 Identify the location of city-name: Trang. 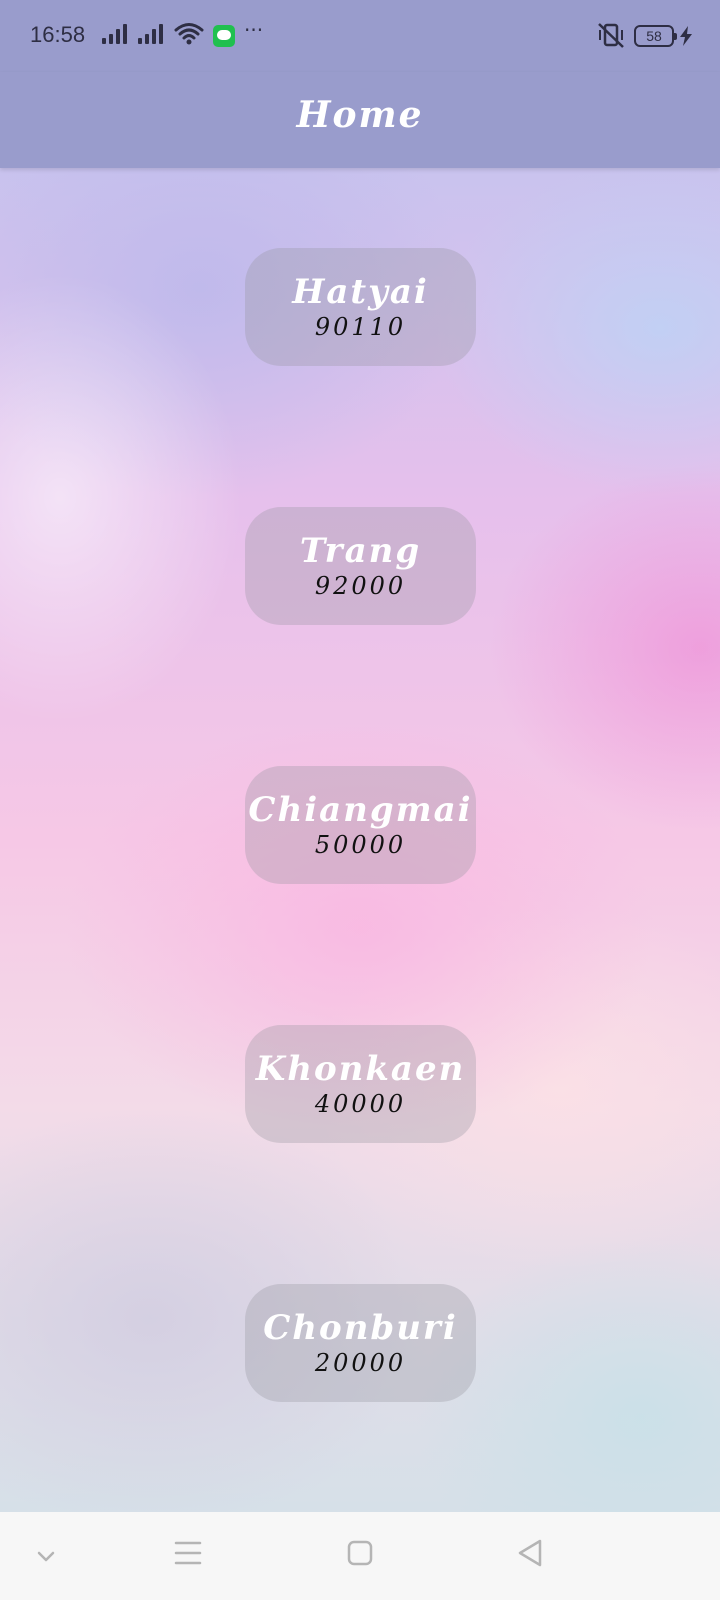
(360, 551).